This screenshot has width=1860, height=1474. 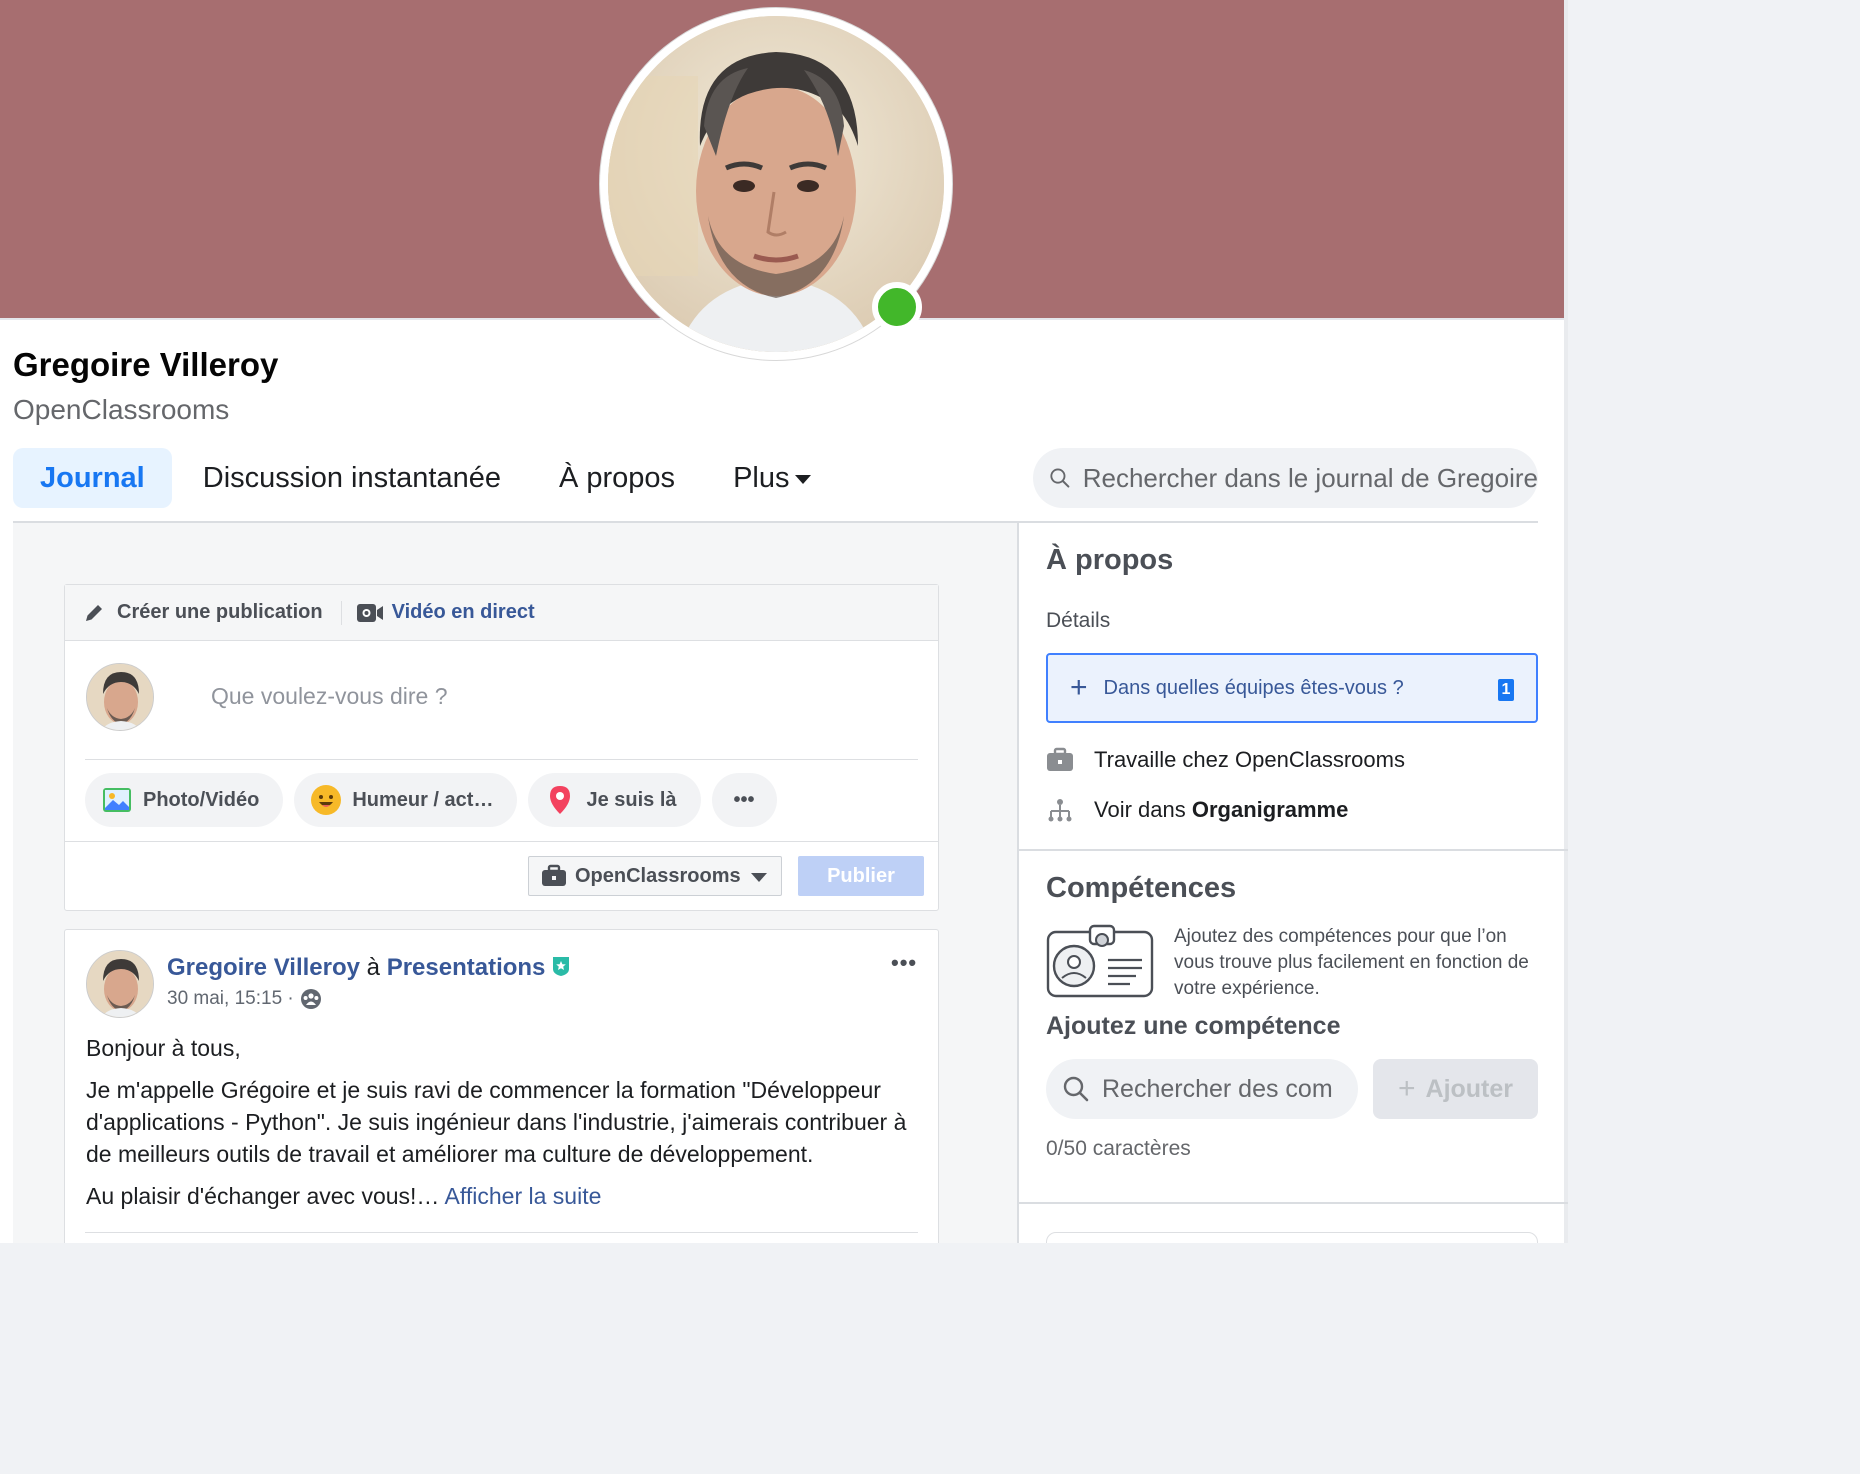 I want to click on tab-more: Plus, so click(x=772, y=478).